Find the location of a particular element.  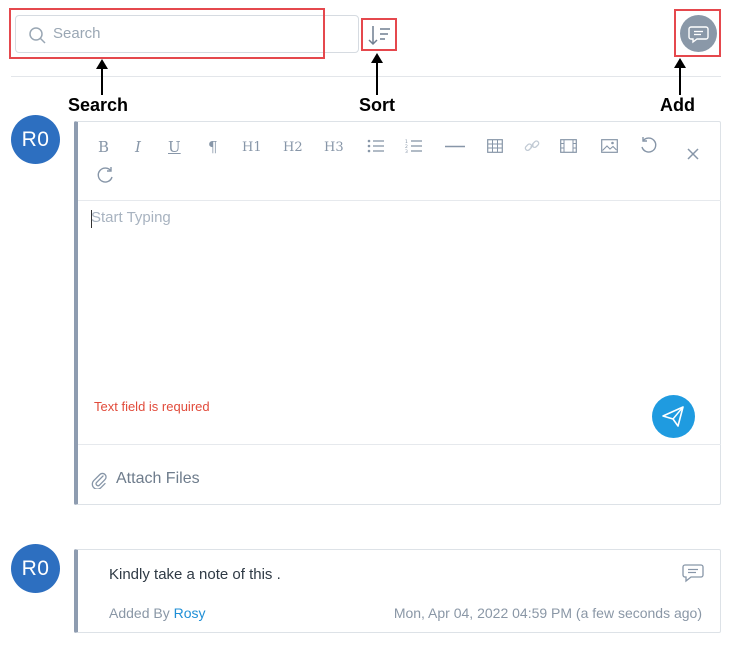

add-arrow-line is located at coordinates (680, 81).